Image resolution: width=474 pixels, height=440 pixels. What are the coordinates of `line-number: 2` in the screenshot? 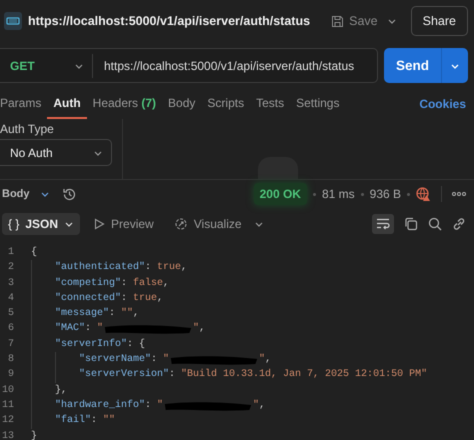 It's located at (10, 268).